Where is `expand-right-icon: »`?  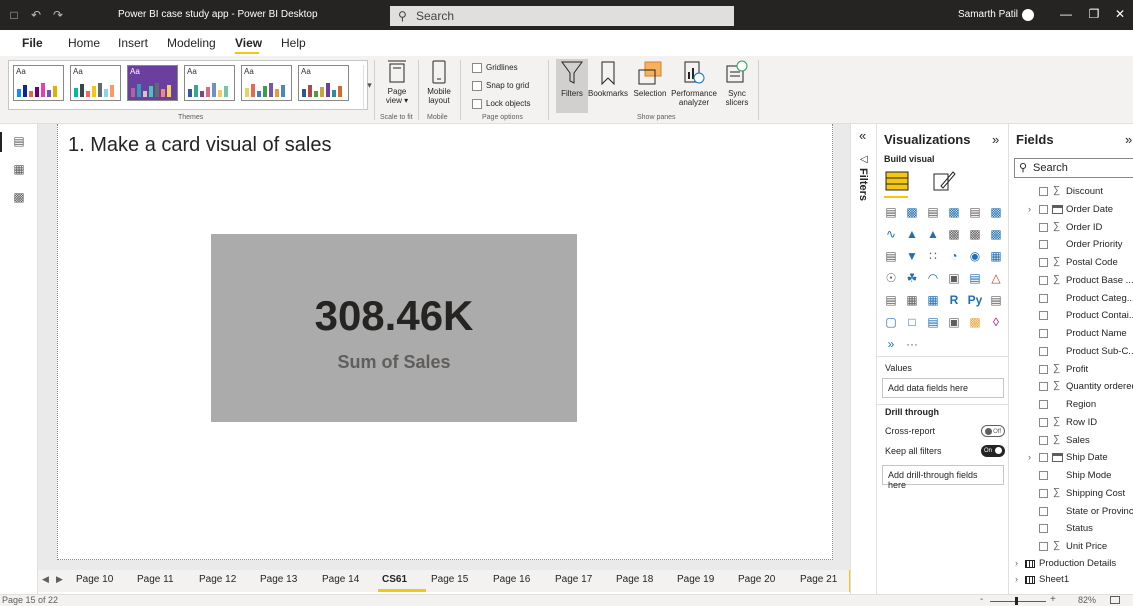 expand-right-icon: » is located at coordinates (995, 139).